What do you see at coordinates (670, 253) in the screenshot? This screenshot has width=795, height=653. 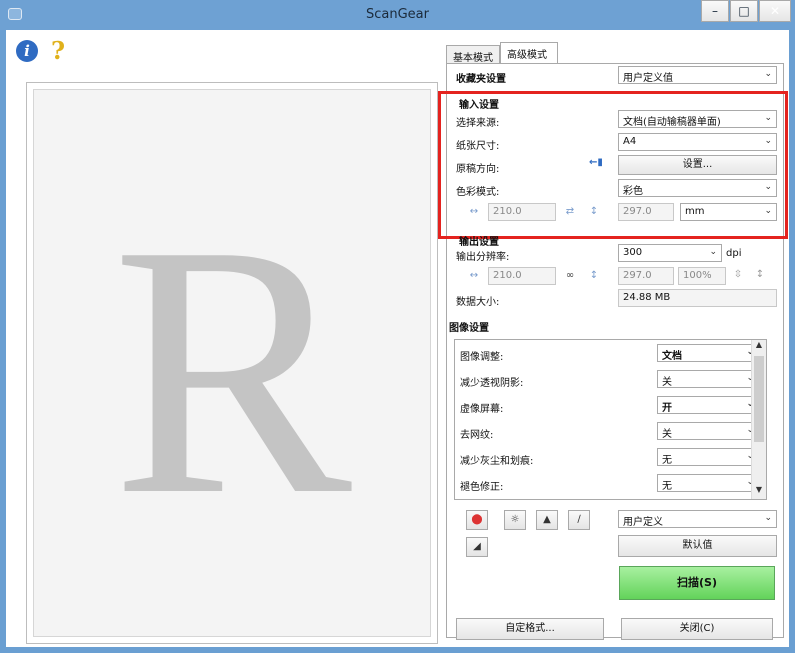 I see `resolution-dropdown: 300 ⌄` at bounding box center [670, 253].